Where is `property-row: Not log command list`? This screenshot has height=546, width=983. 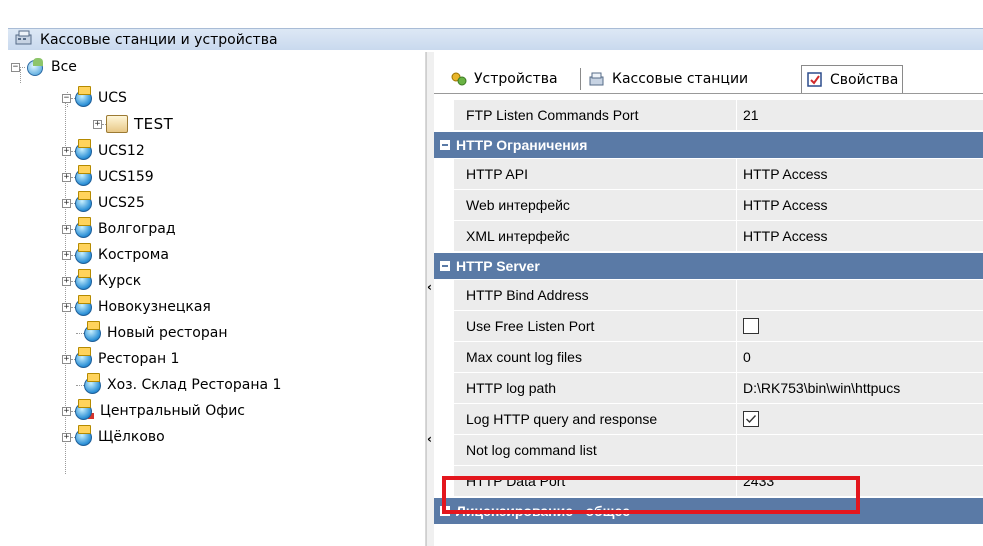
property-row: Not log command list is located at coordinates (708, 450).